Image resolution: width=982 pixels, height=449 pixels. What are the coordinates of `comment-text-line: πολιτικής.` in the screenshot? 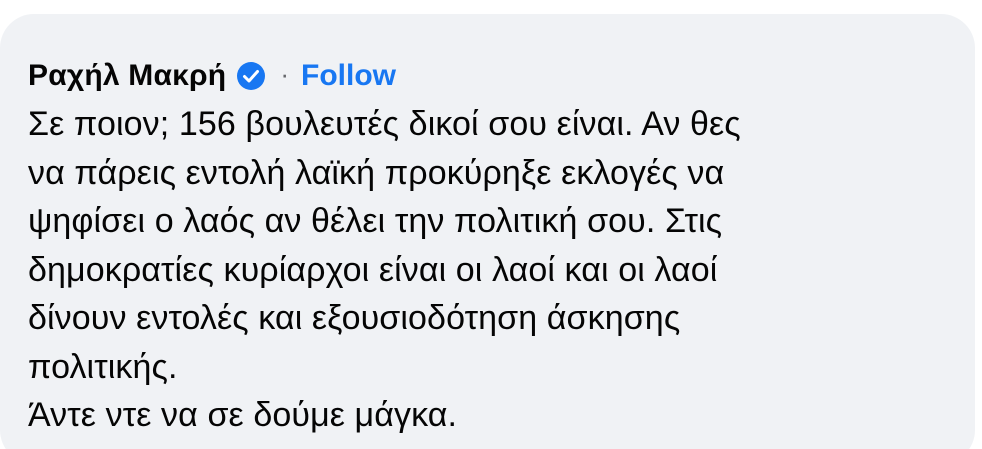 It's located at (103, 366).